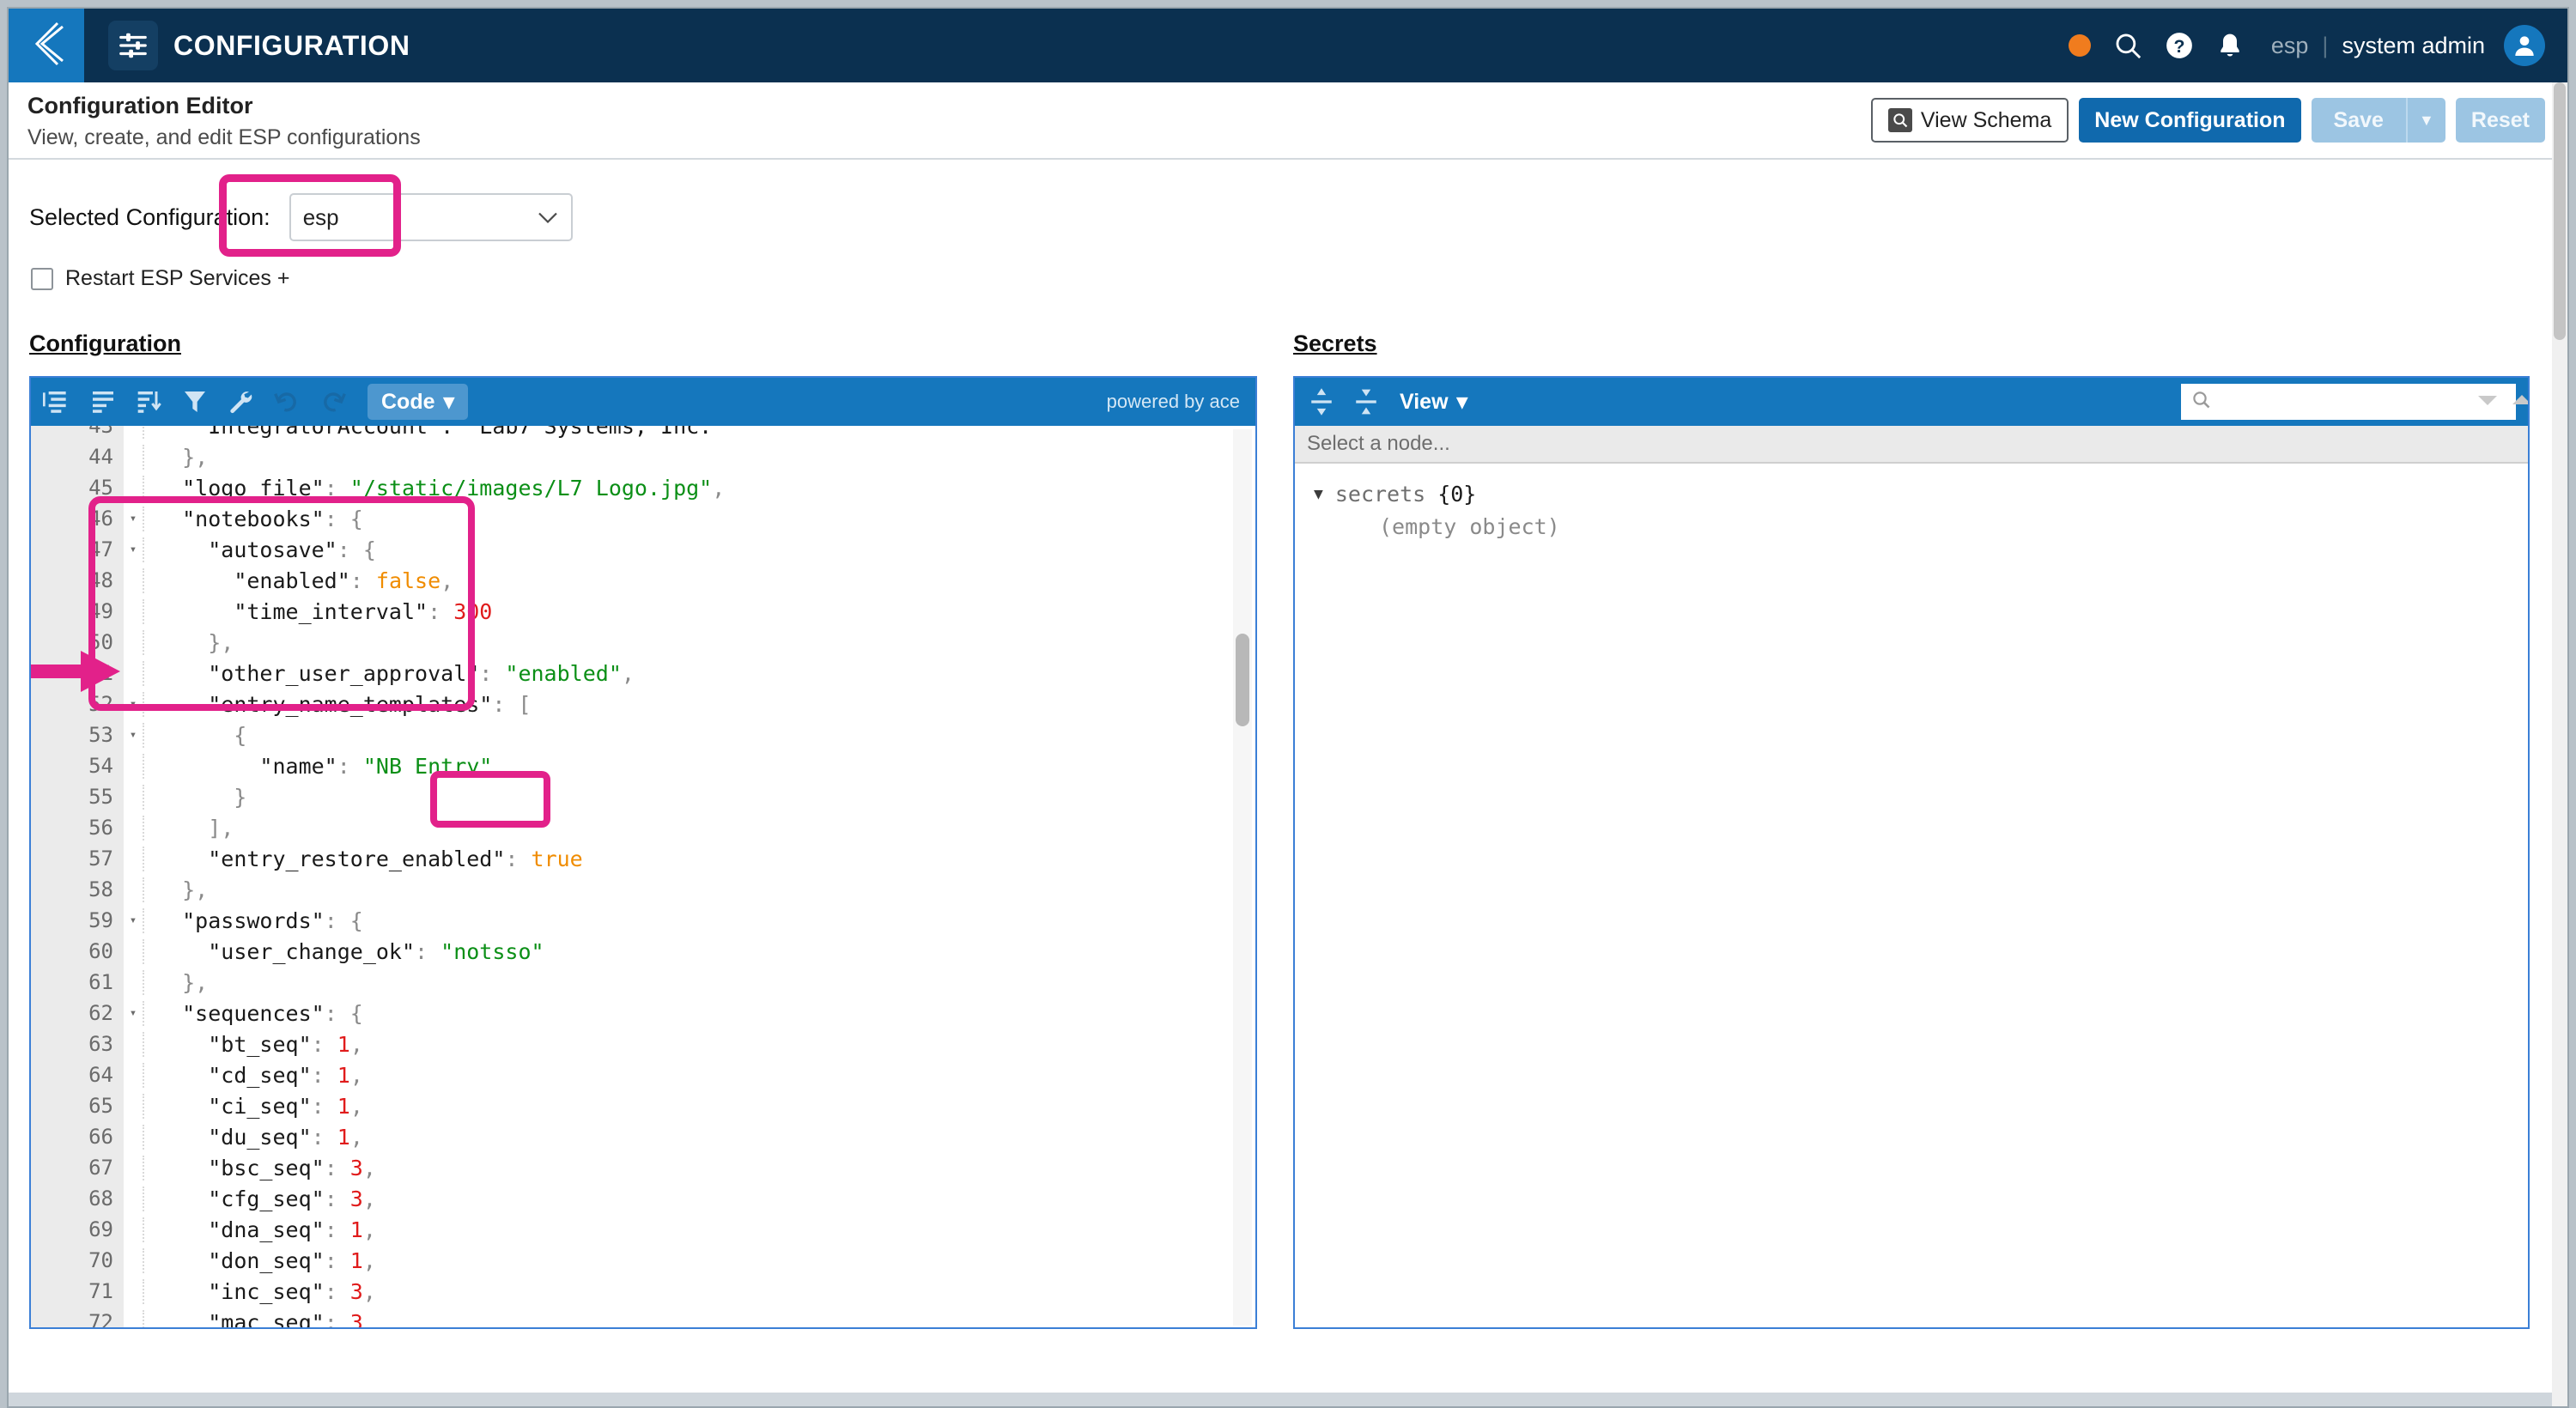 This screenshot has height=1408, width=2576. What do you see at coordinates (1280, 1399) in the screenshot?
I see `horizontal-scrollbar` at bounding box center [1280, 1399].